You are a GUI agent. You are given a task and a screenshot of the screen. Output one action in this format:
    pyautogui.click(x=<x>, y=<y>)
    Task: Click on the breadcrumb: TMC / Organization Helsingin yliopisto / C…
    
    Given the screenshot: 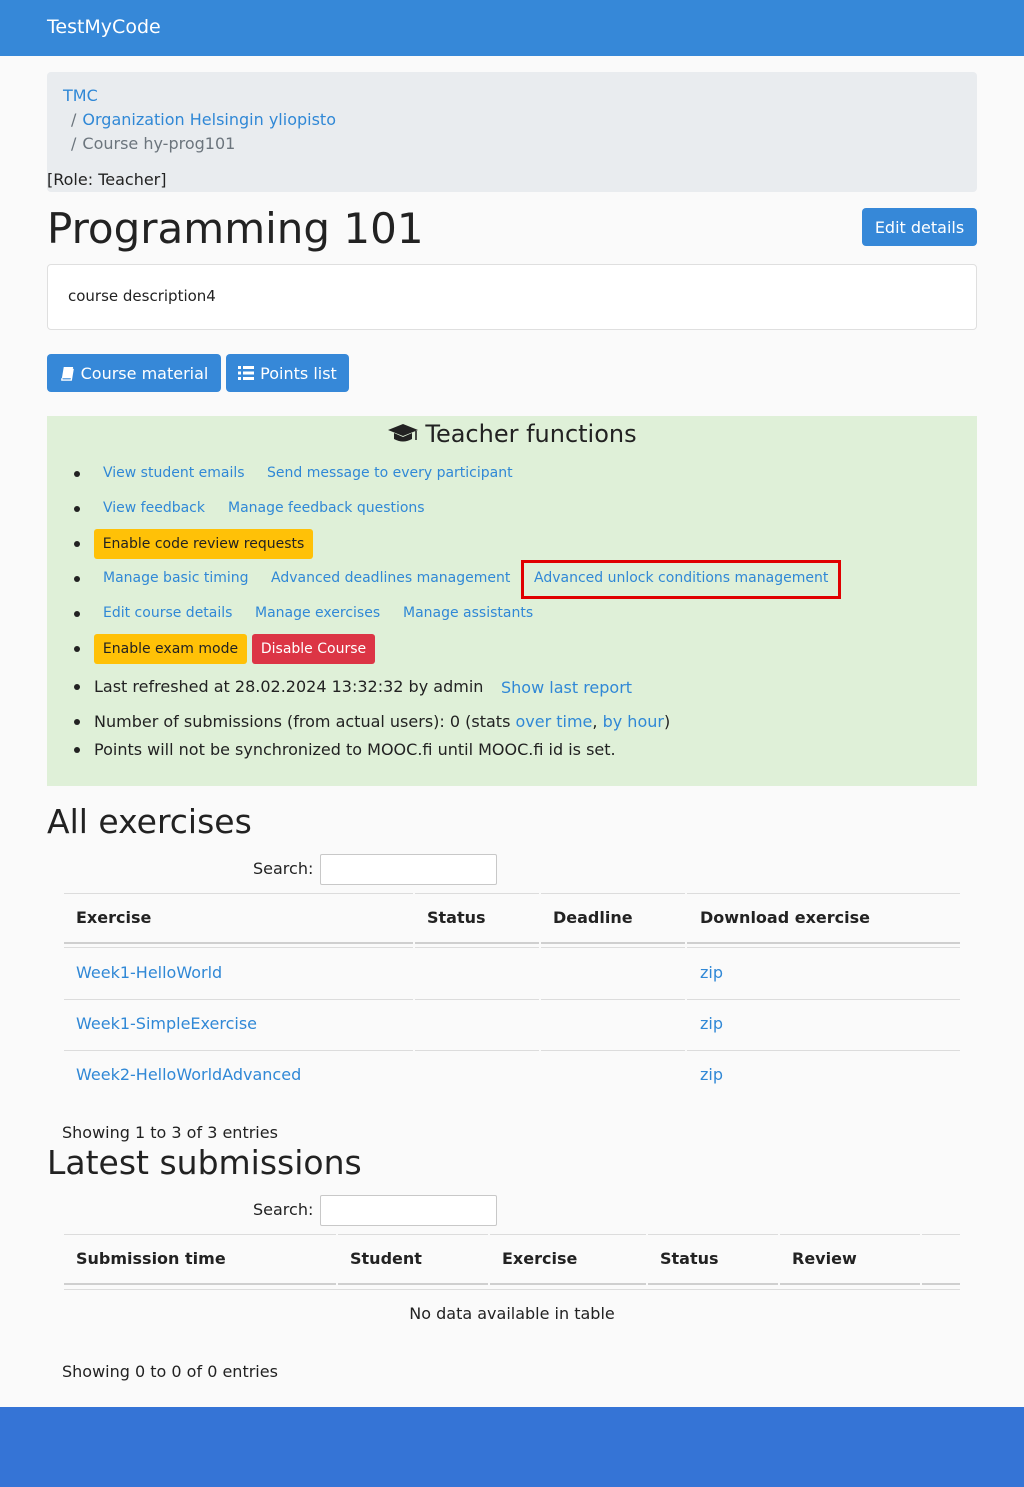 What is the action you would take?
    pyautogui.click(x=512, y=132)
    